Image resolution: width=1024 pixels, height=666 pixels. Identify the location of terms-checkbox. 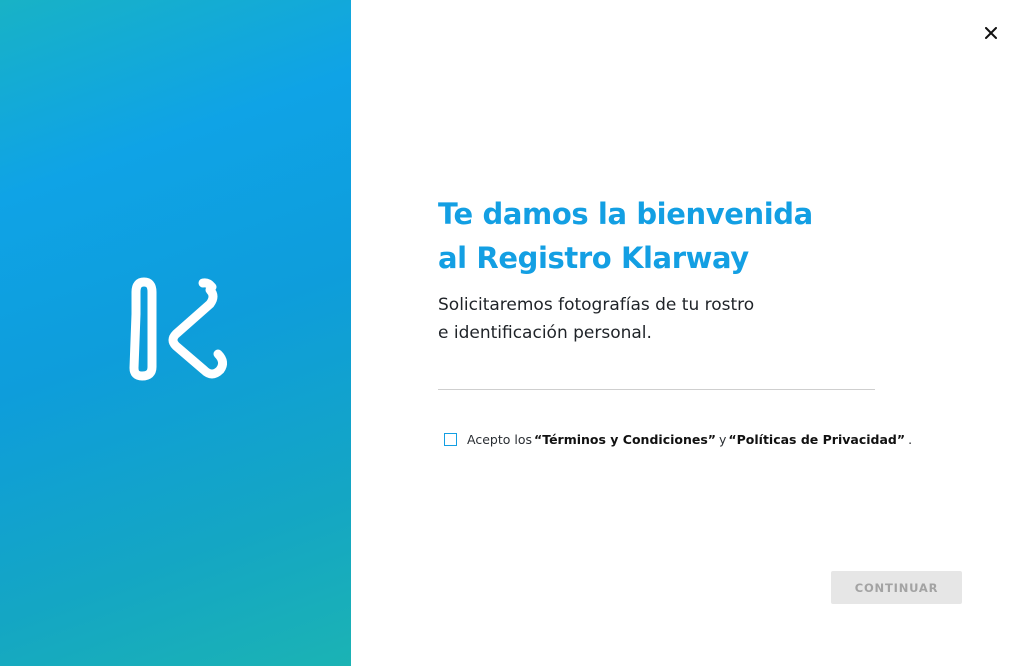
(450, 439).